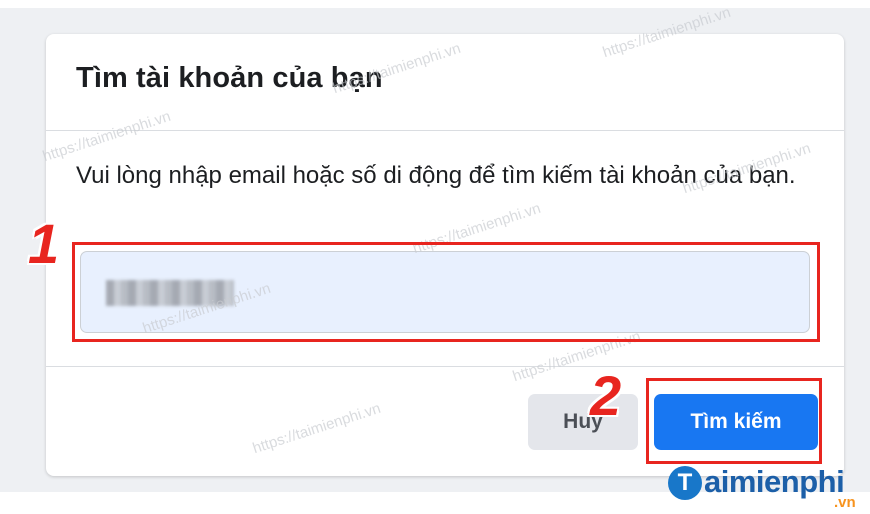  What do you see at coordinates (445, 130) in the screenshot?
I see `header-divider` at bounding box center [445, 130].